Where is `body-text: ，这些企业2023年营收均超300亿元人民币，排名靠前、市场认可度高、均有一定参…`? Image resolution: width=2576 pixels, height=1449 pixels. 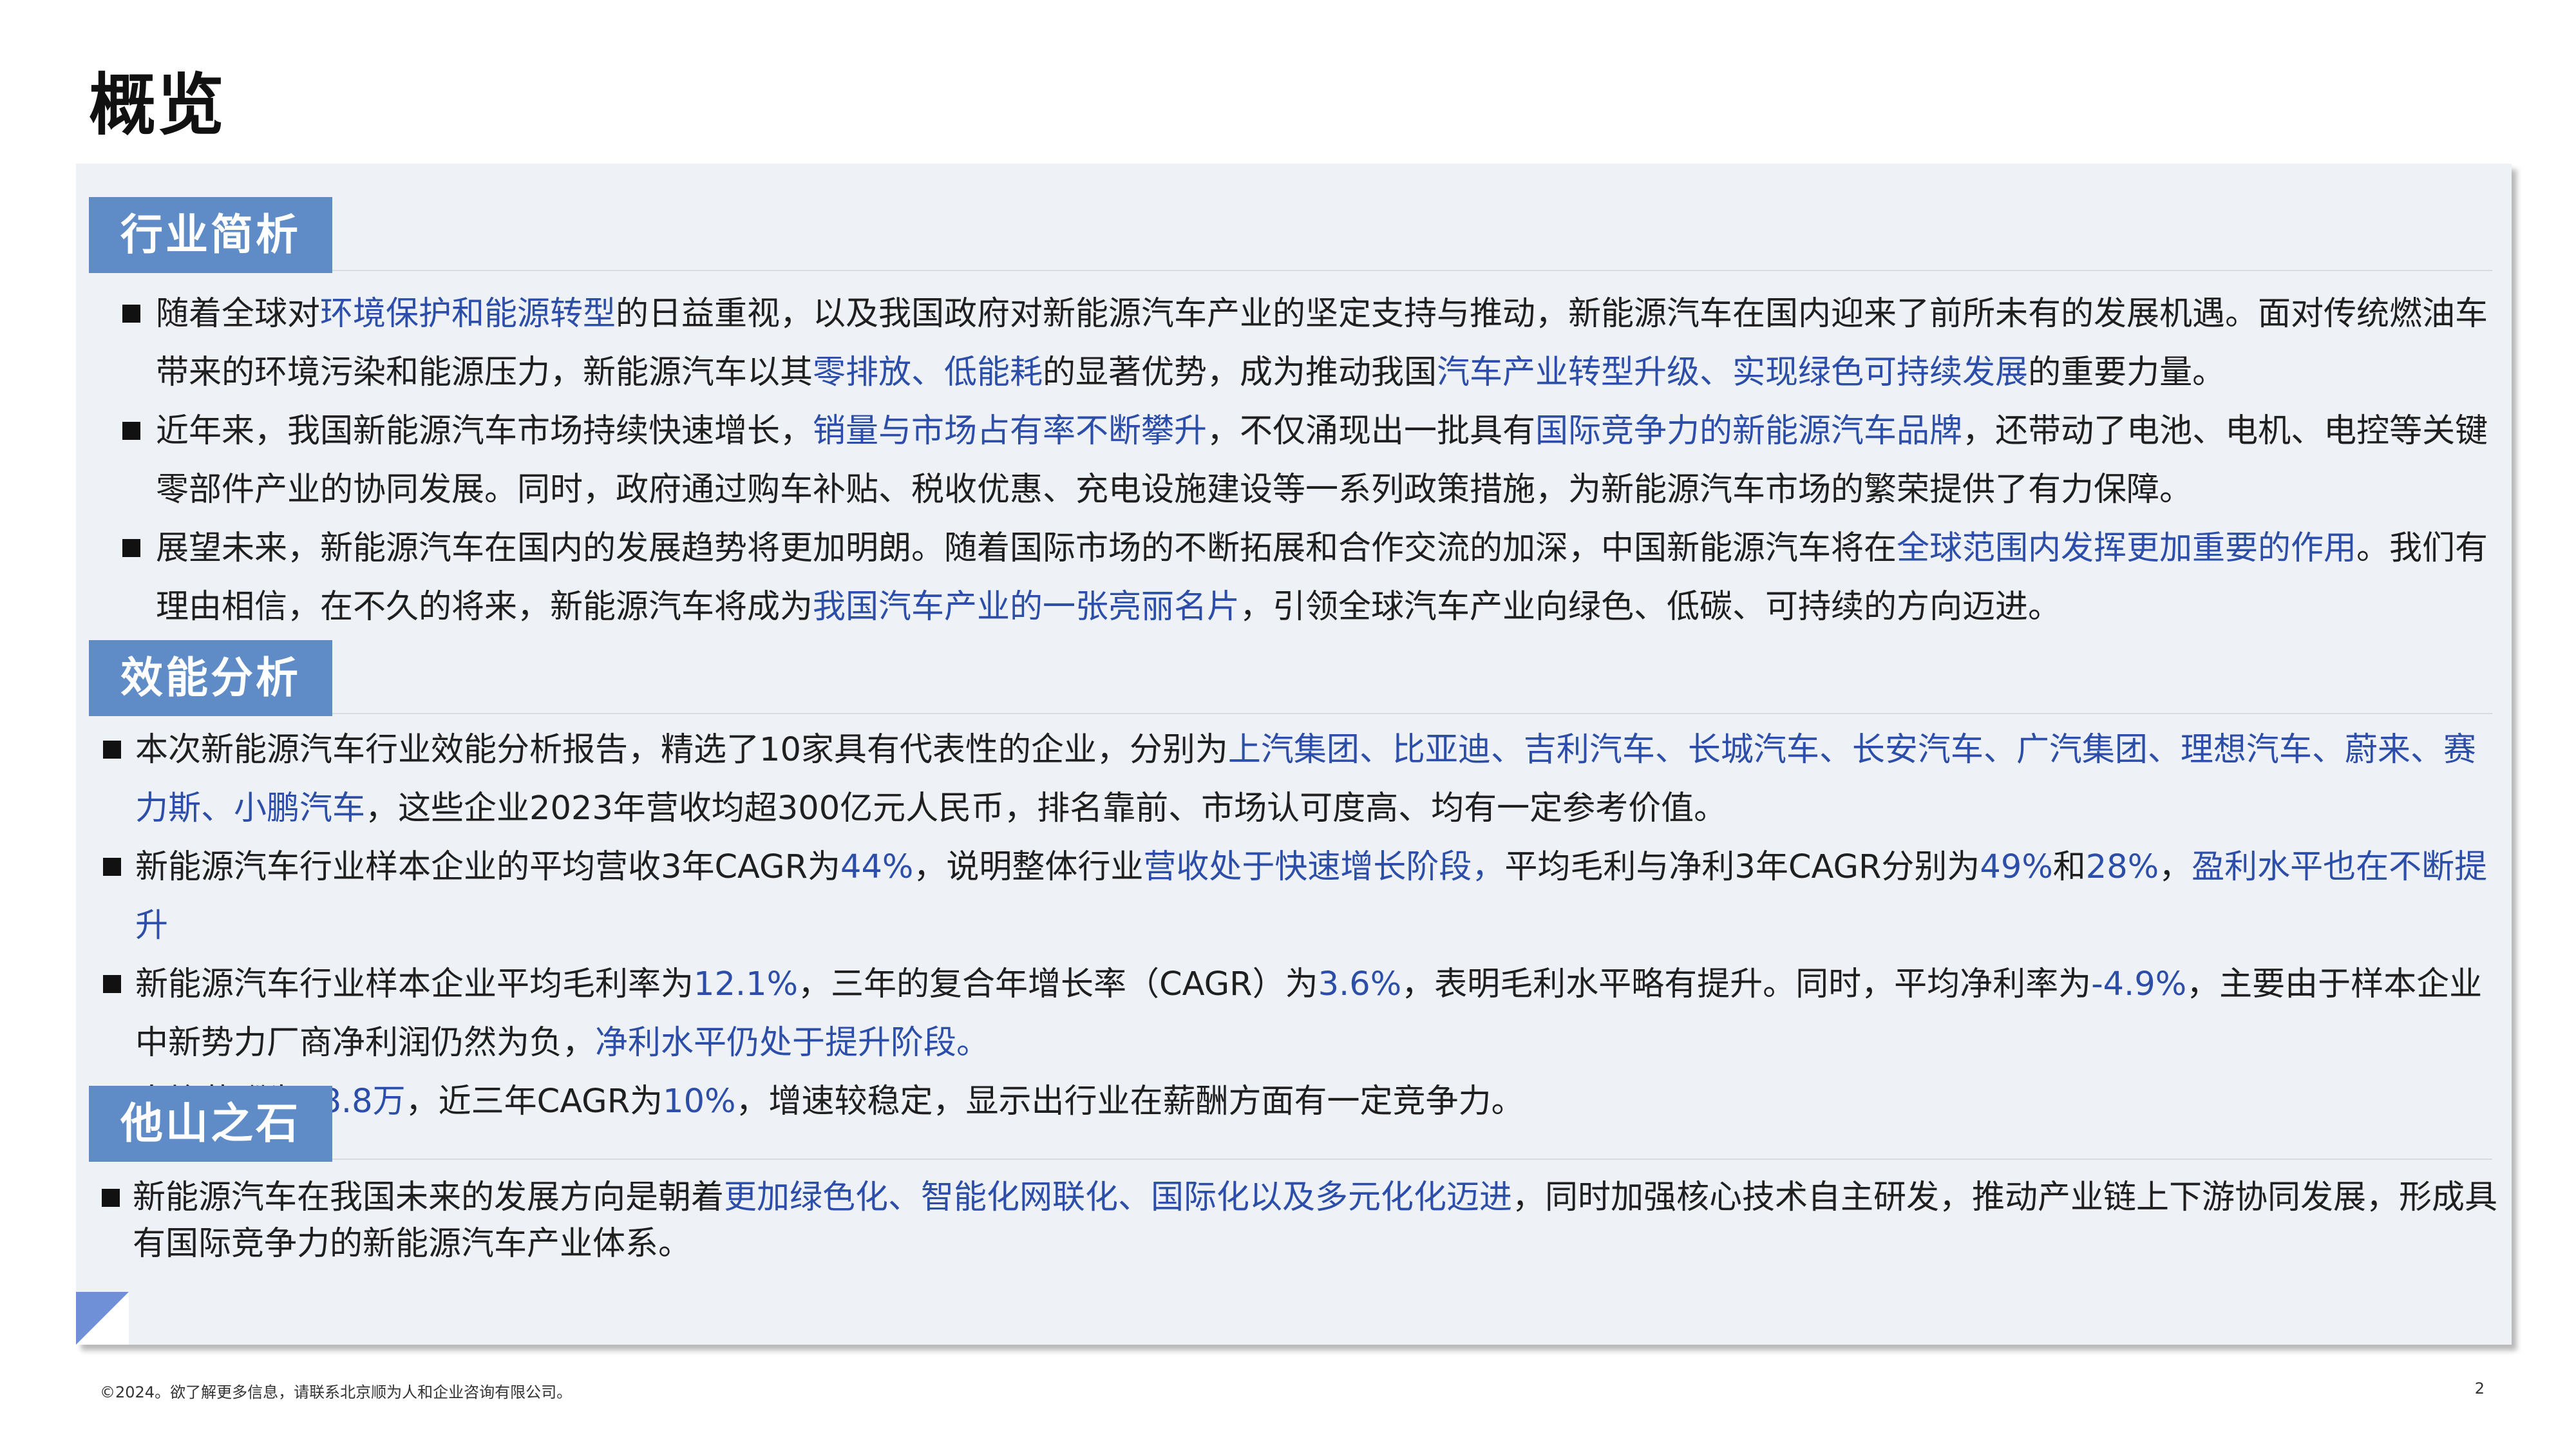 body-text: ，这些企业2023年营收均超300亿元人民币，排名靠前、市场认可度高、均有一定参… is located at coordinates (1046, 809).